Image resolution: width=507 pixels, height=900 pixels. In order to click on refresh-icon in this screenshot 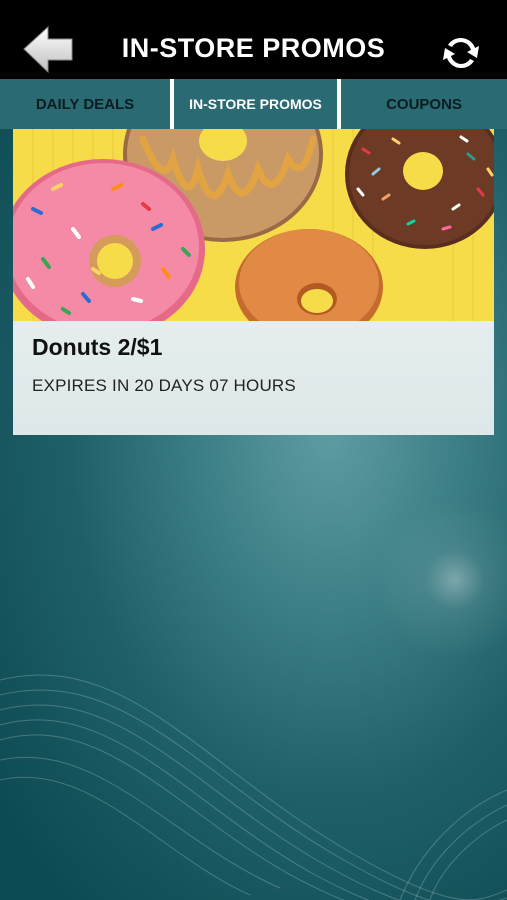, I will do `click(461, 53)`.